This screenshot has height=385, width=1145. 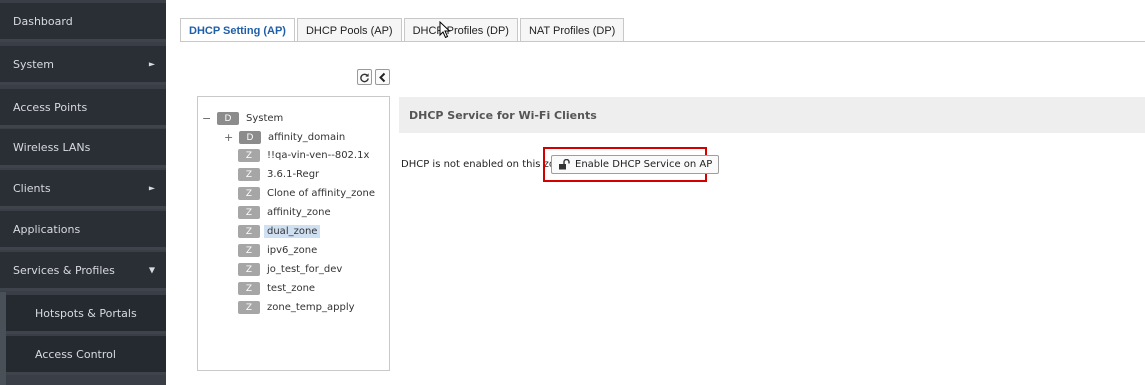 I want to click on tree-node-domain: + D affinity_domain, so click(x=286, y=137).